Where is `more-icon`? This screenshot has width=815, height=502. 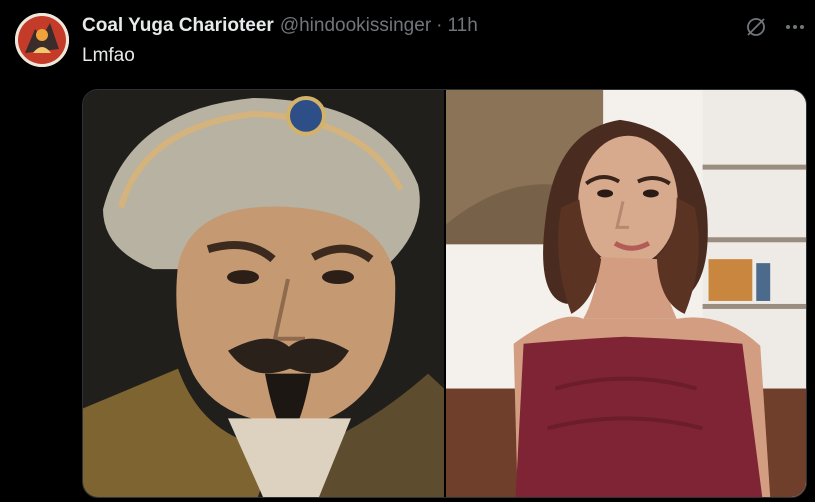 more-icon is located at coordinates (795, 27).